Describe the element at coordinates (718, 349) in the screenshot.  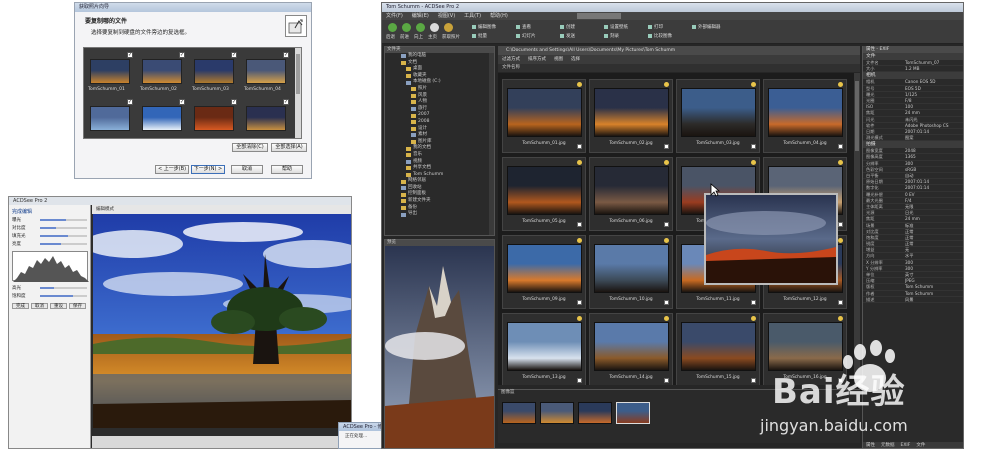
I see `thumbnail-cell: TomSchumm_15.jpg` at that location.